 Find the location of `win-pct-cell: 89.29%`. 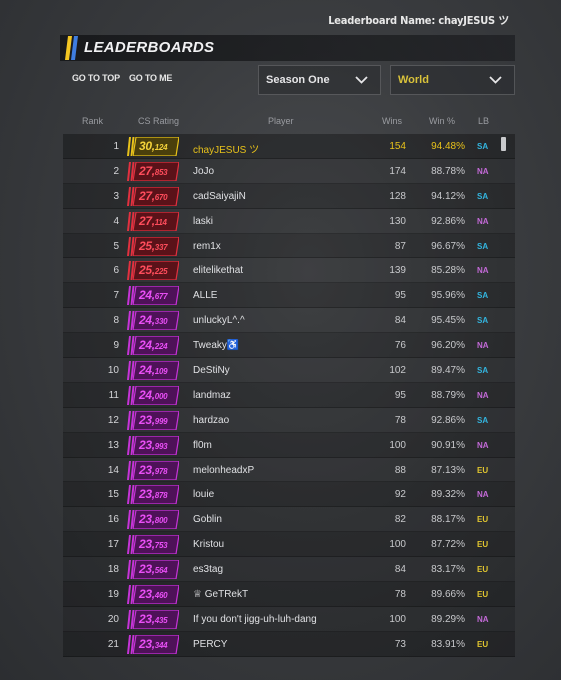

win-pct-cell: 89.29% is located at coordinates (448, 619).